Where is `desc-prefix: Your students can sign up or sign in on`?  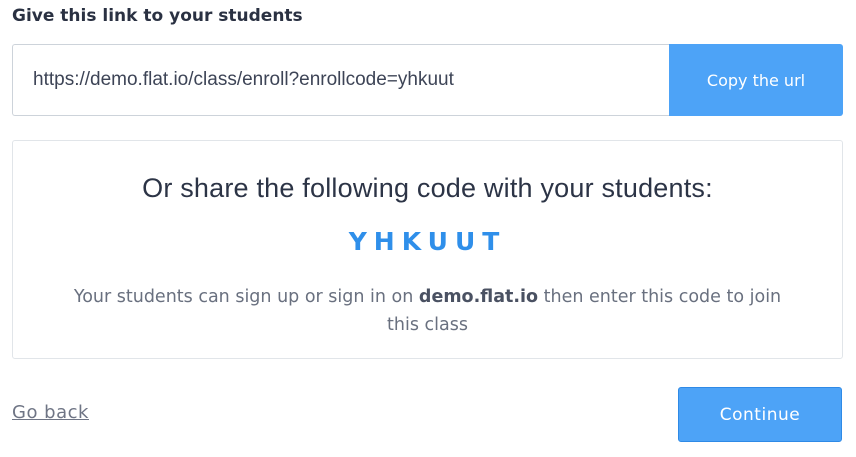
desc-prefix: Your students can sign up or sign in on is located at coordinates (246, 297).